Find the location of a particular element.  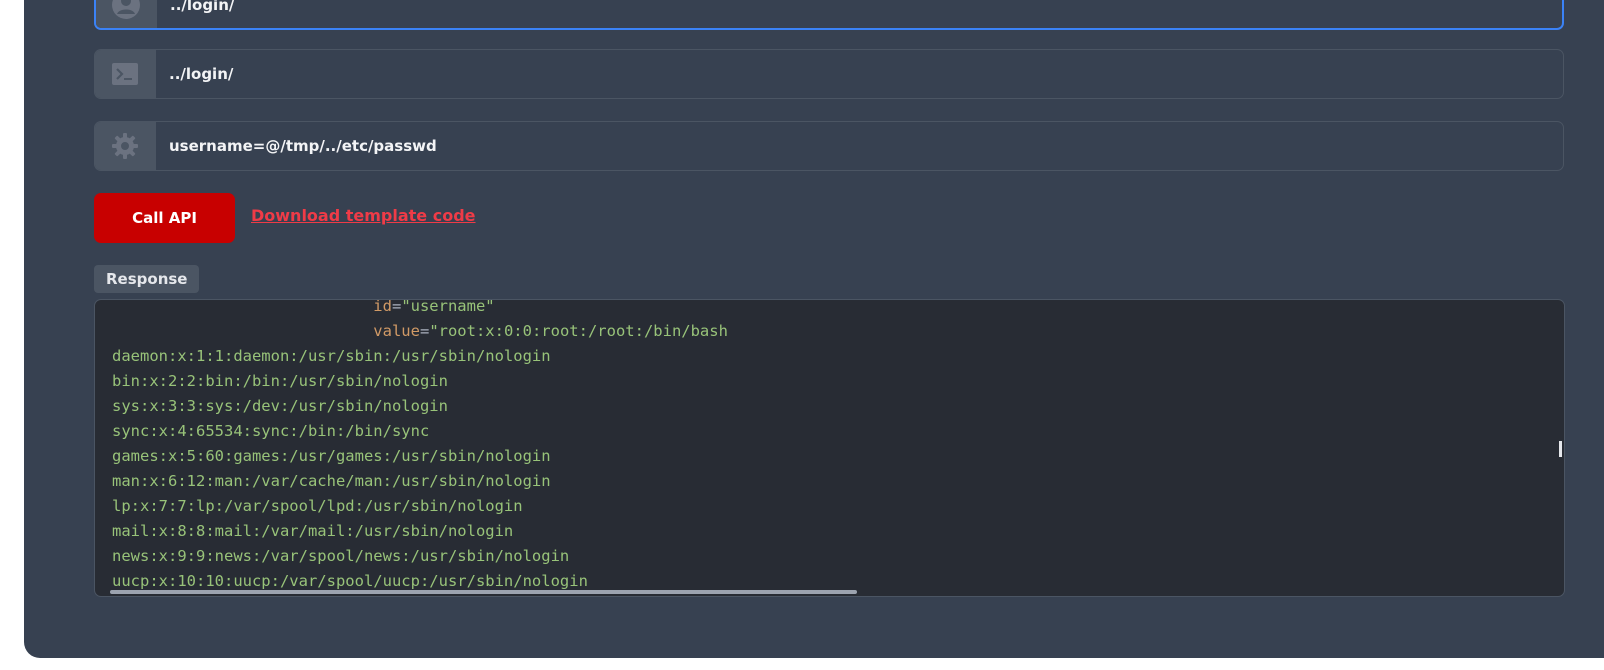

url-input-group is located at coordinates (829, 15).